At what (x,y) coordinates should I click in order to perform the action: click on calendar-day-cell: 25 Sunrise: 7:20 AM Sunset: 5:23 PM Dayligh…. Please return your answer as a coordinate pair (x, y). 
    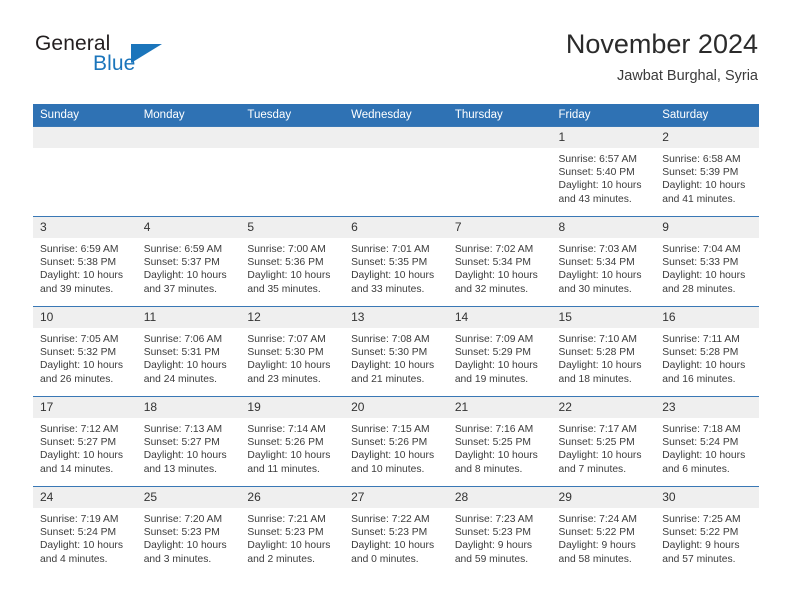
    Looking at the image, I should click on (188, 531).